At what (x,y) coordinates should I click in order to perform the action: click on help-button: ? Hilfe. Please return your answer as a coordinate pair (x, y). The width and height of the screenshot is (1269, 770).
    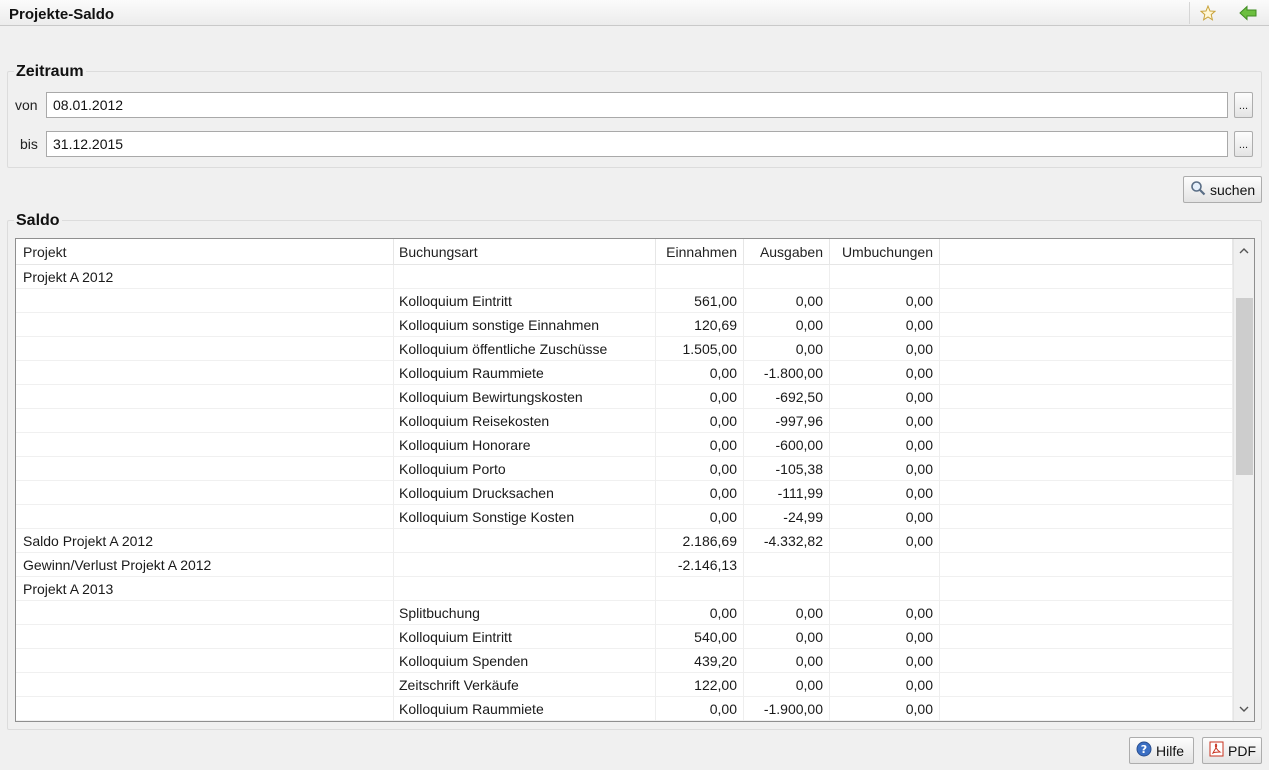
    Looking at the image, I should click on (1161, 750).